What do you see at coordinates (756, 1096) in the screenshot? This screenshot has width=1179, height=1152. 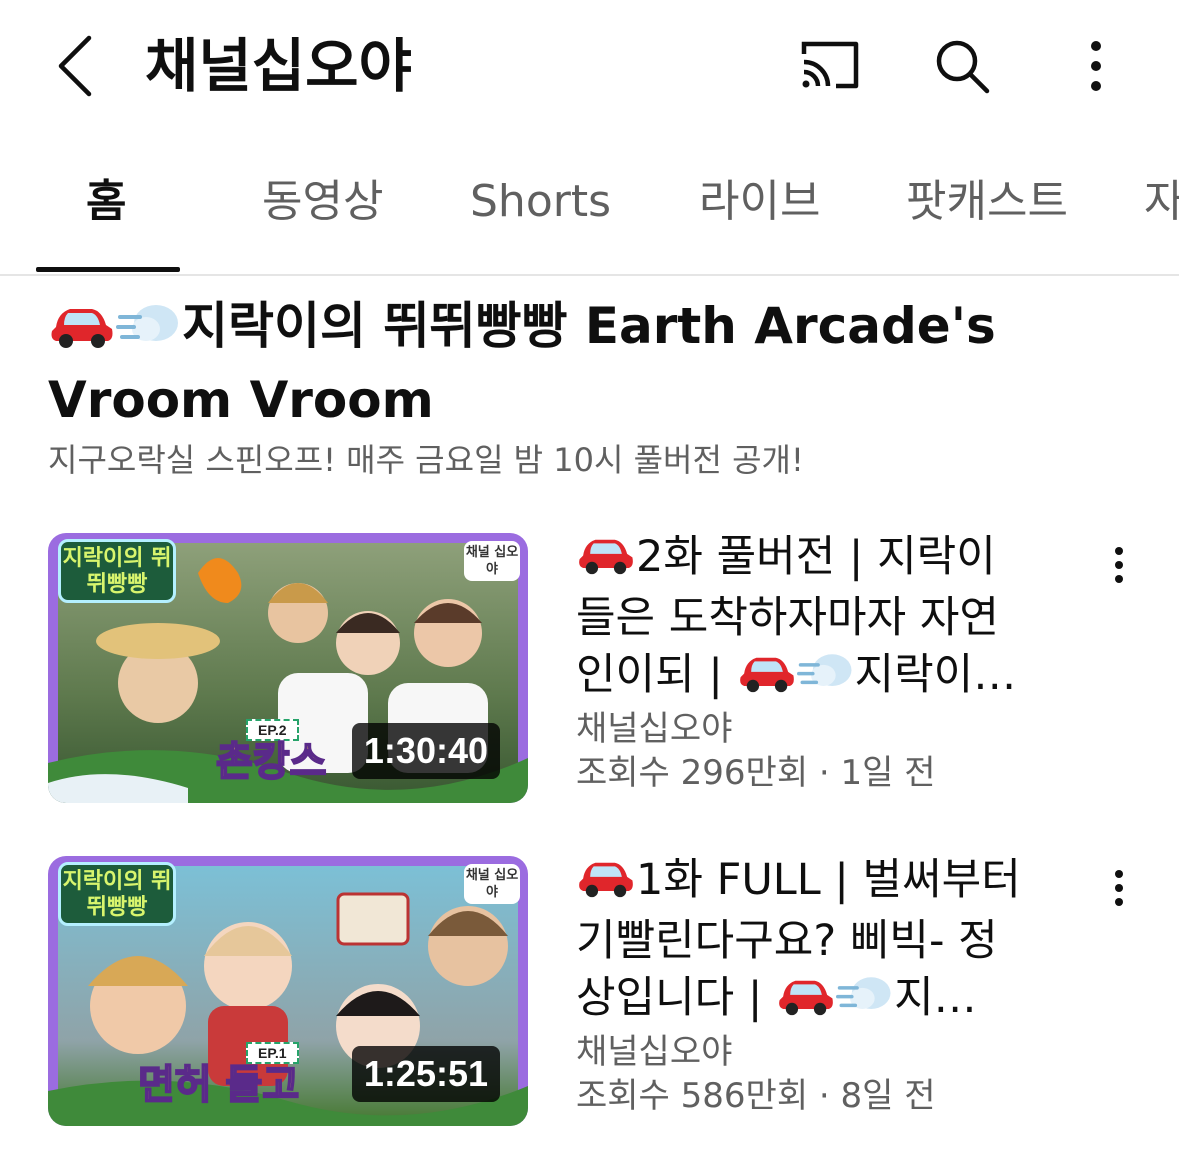 I see `video-metadata: 조회수 586만회 · 8일 전` at bounding box center [756, 1096].